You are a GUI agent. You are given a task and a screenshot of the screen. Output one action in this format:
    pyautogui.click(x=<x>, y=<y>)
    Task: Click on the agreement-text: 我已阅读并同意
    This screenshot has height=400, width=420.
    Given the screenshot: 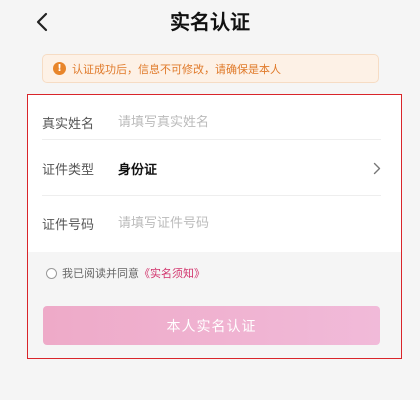 What is the action you would take?
    pyautogui.click(x=100, y=273)
    